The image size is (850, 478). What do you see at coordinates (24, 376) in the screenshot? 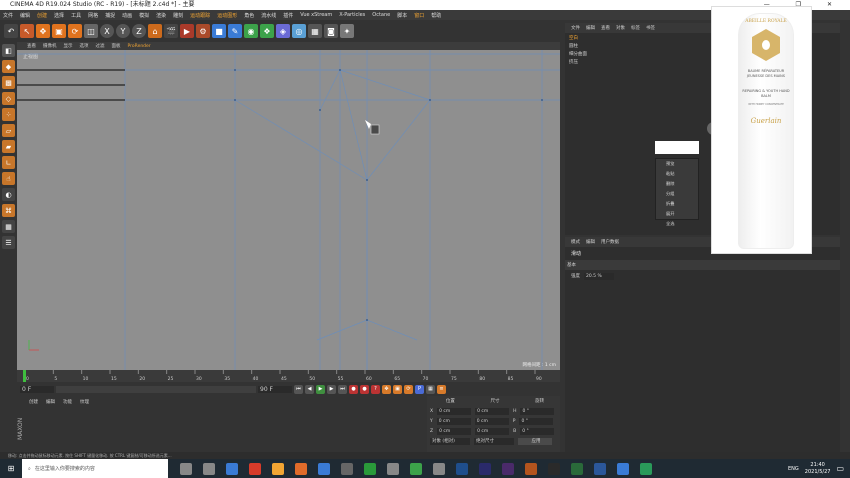
I see `playhead` at bounding box center [24, 376].